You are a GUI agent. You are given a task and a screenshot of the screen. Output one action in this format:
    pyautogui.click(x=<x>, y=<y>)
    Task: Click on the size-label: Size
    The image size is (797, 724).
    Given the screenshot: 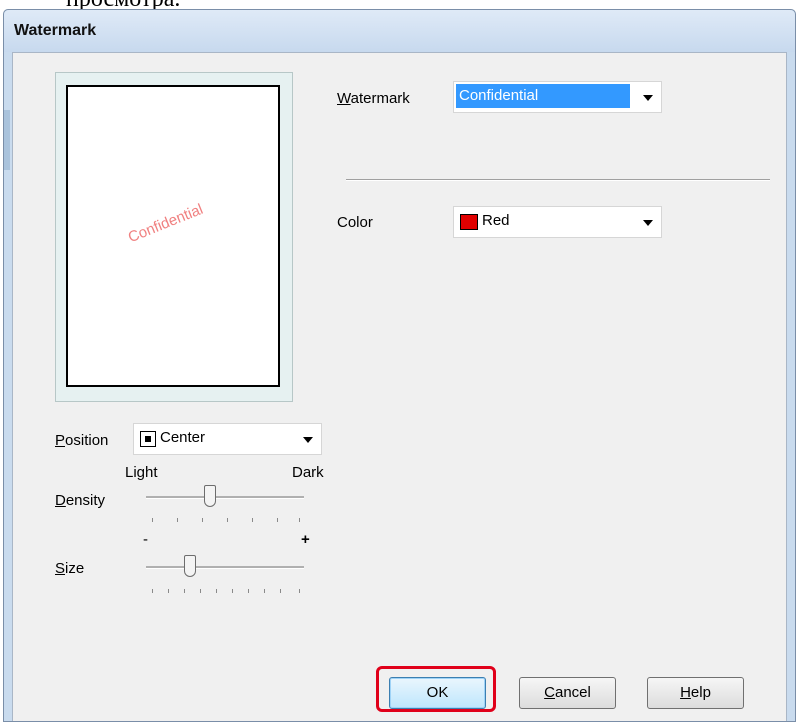 What is the action you would take?
    pyautogui.click(x=69, y=568)
    